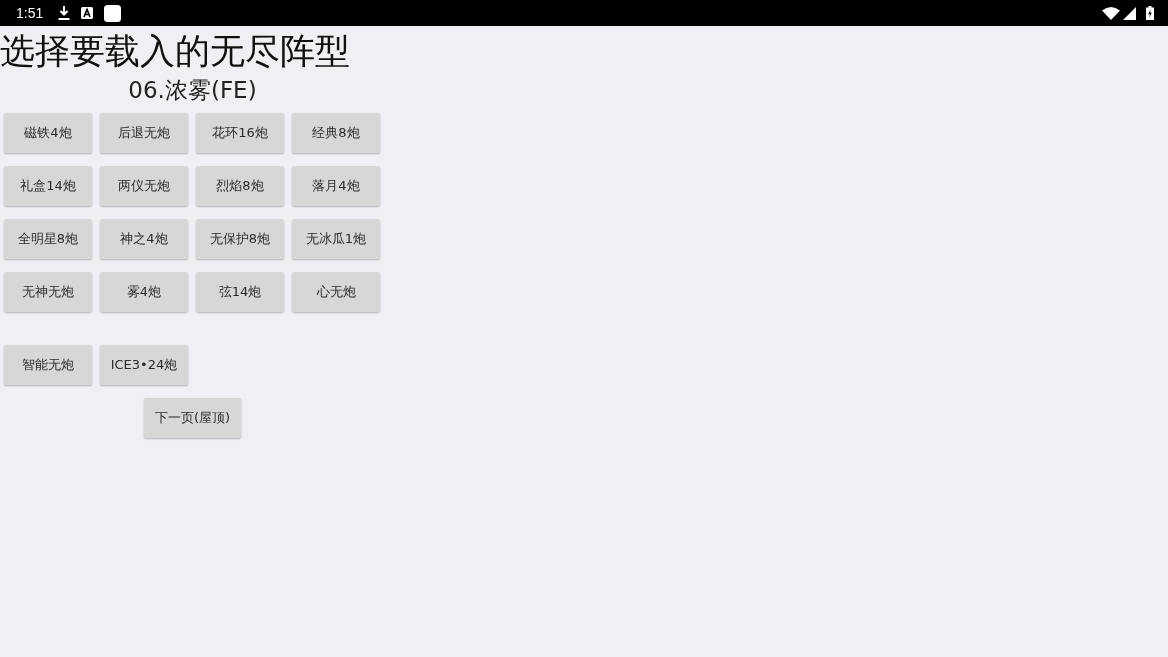  What do you see at coordinates (48, 292) in the screenshot?
I see `formation-button: 无神无炮` at bounding box center [48, 292].